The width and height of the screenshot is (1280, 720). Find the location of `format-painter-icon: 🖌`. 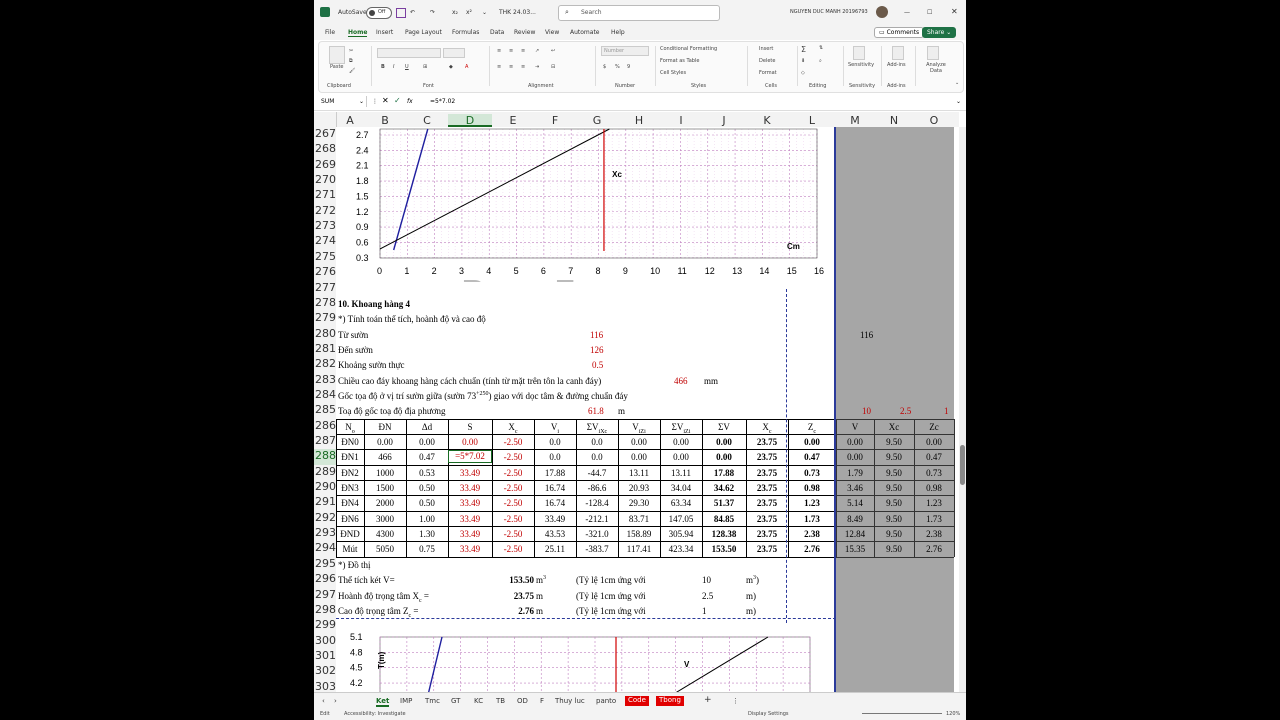

format-painter-icon: 🖌 is located at coordinates (352, 71).